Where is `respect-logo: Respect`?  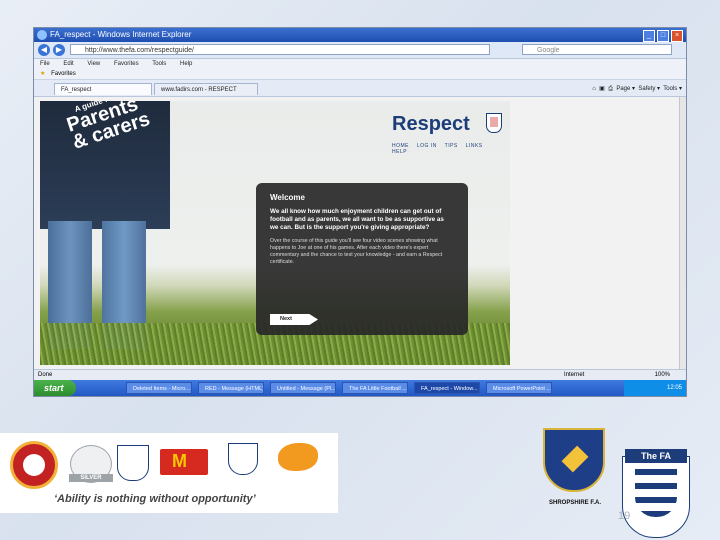
respect-logo: Respect is located at coordinates (431, 124).